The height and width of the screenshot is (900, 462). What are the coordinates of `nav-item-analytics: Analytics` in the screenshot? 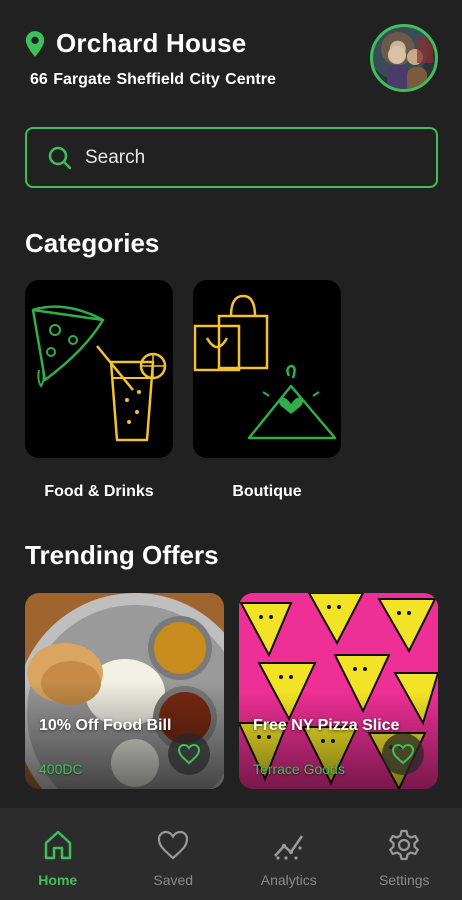 It's located at (289, 858).